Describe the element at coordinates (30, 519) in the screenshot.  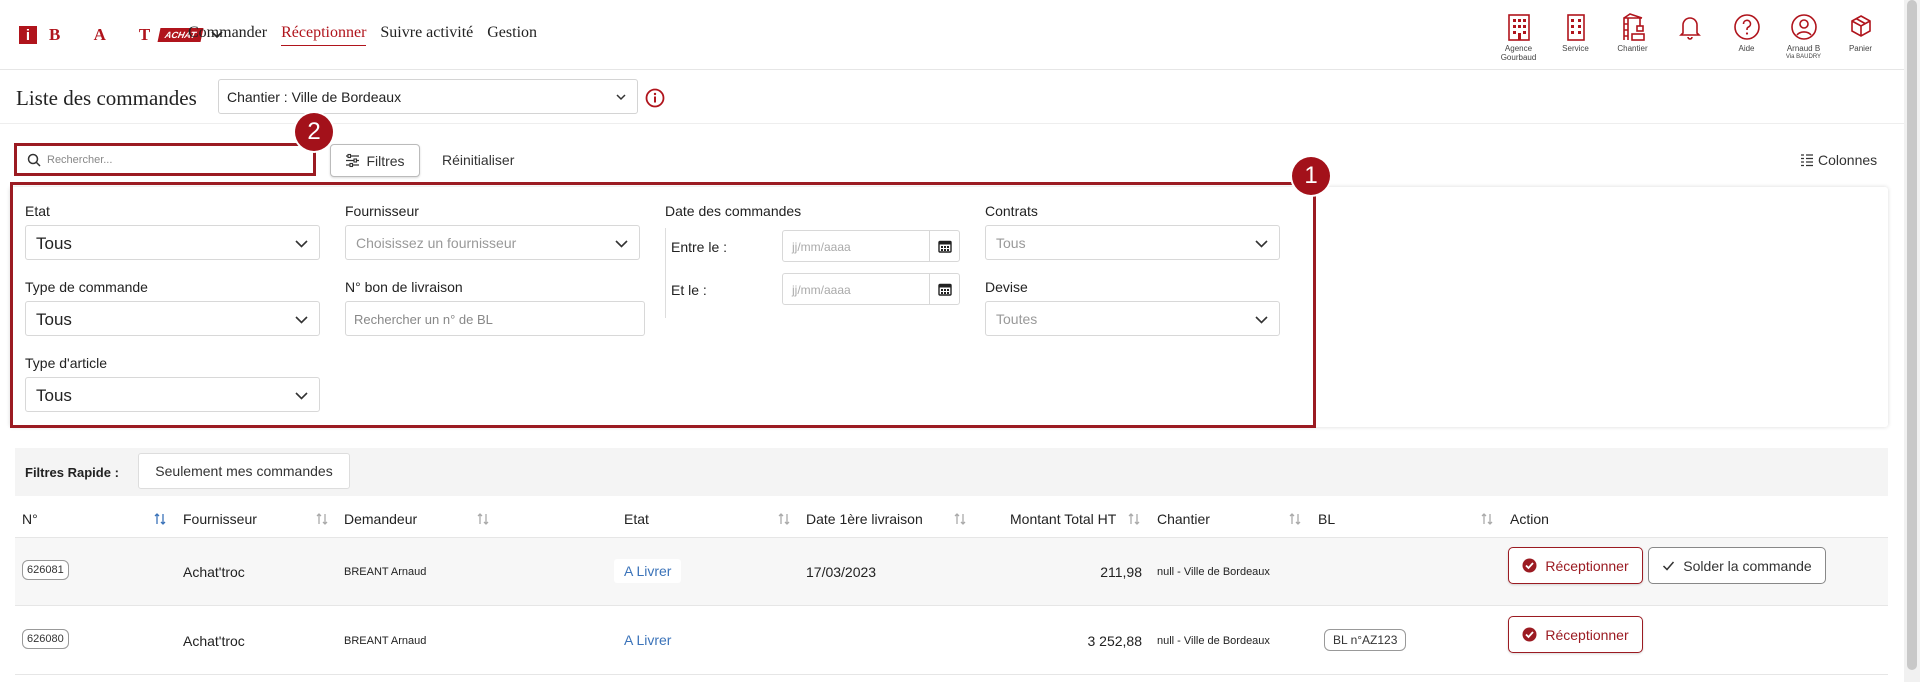
I see `col-header-num: N°` at that location.